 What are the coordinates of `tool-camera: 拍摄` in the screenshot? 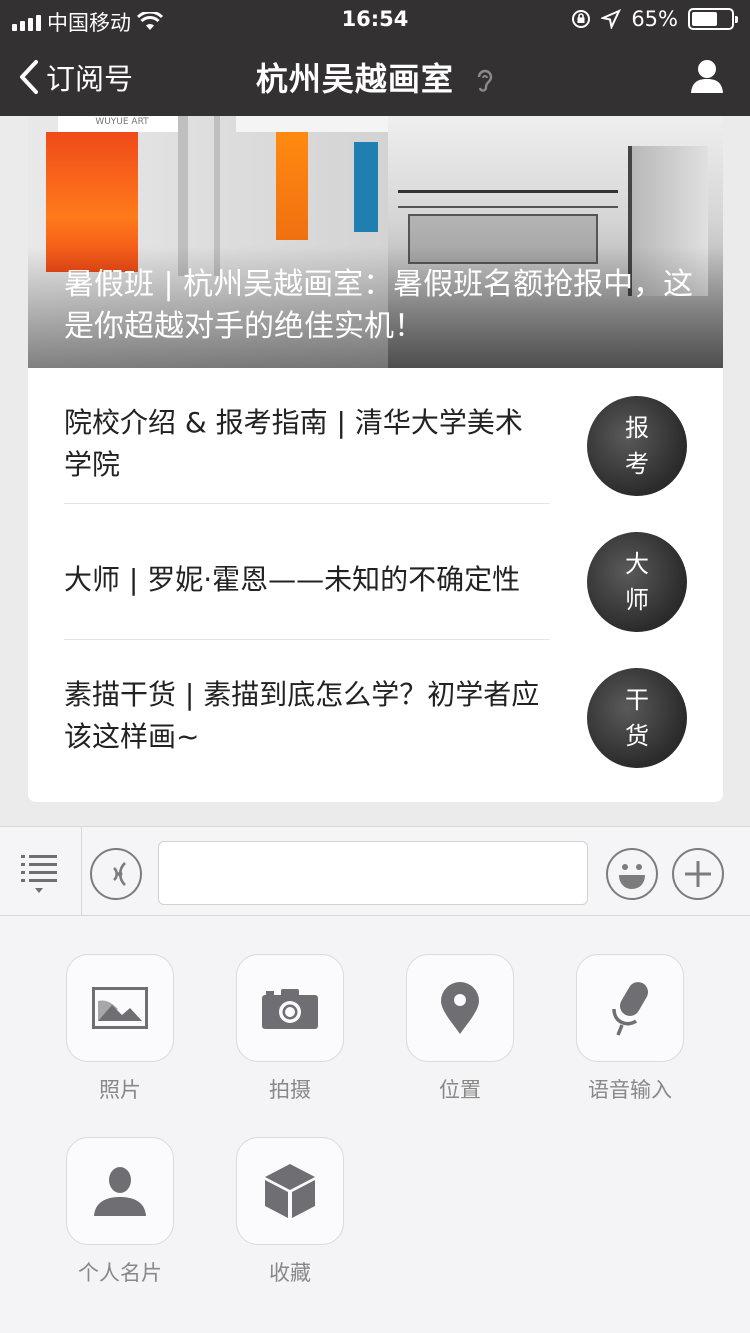 It's located at (290, 1029).